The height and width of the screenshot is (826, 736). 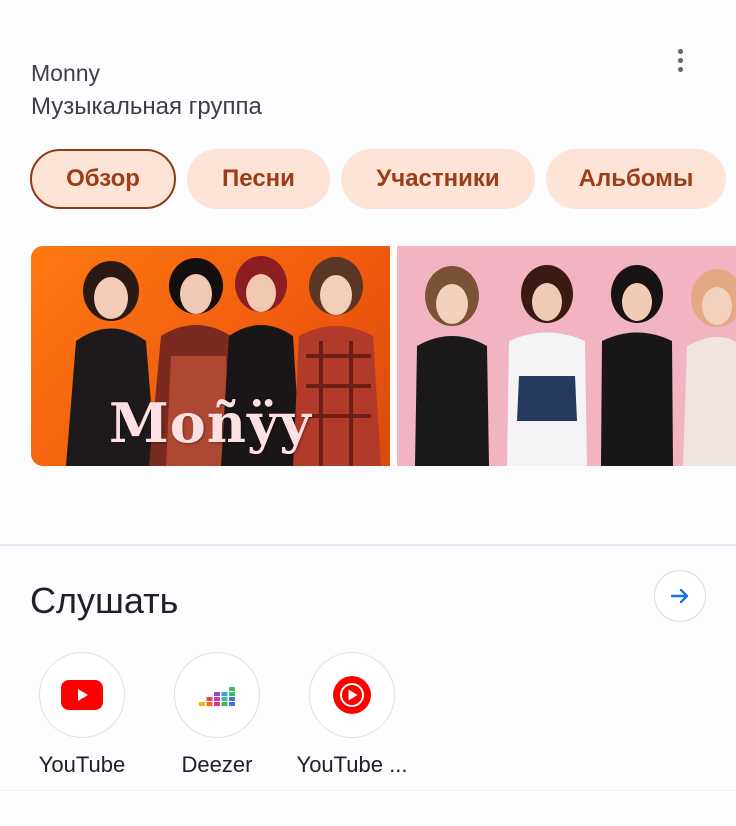 I want to click on more-vert-icon, so click(x=680, y=51).